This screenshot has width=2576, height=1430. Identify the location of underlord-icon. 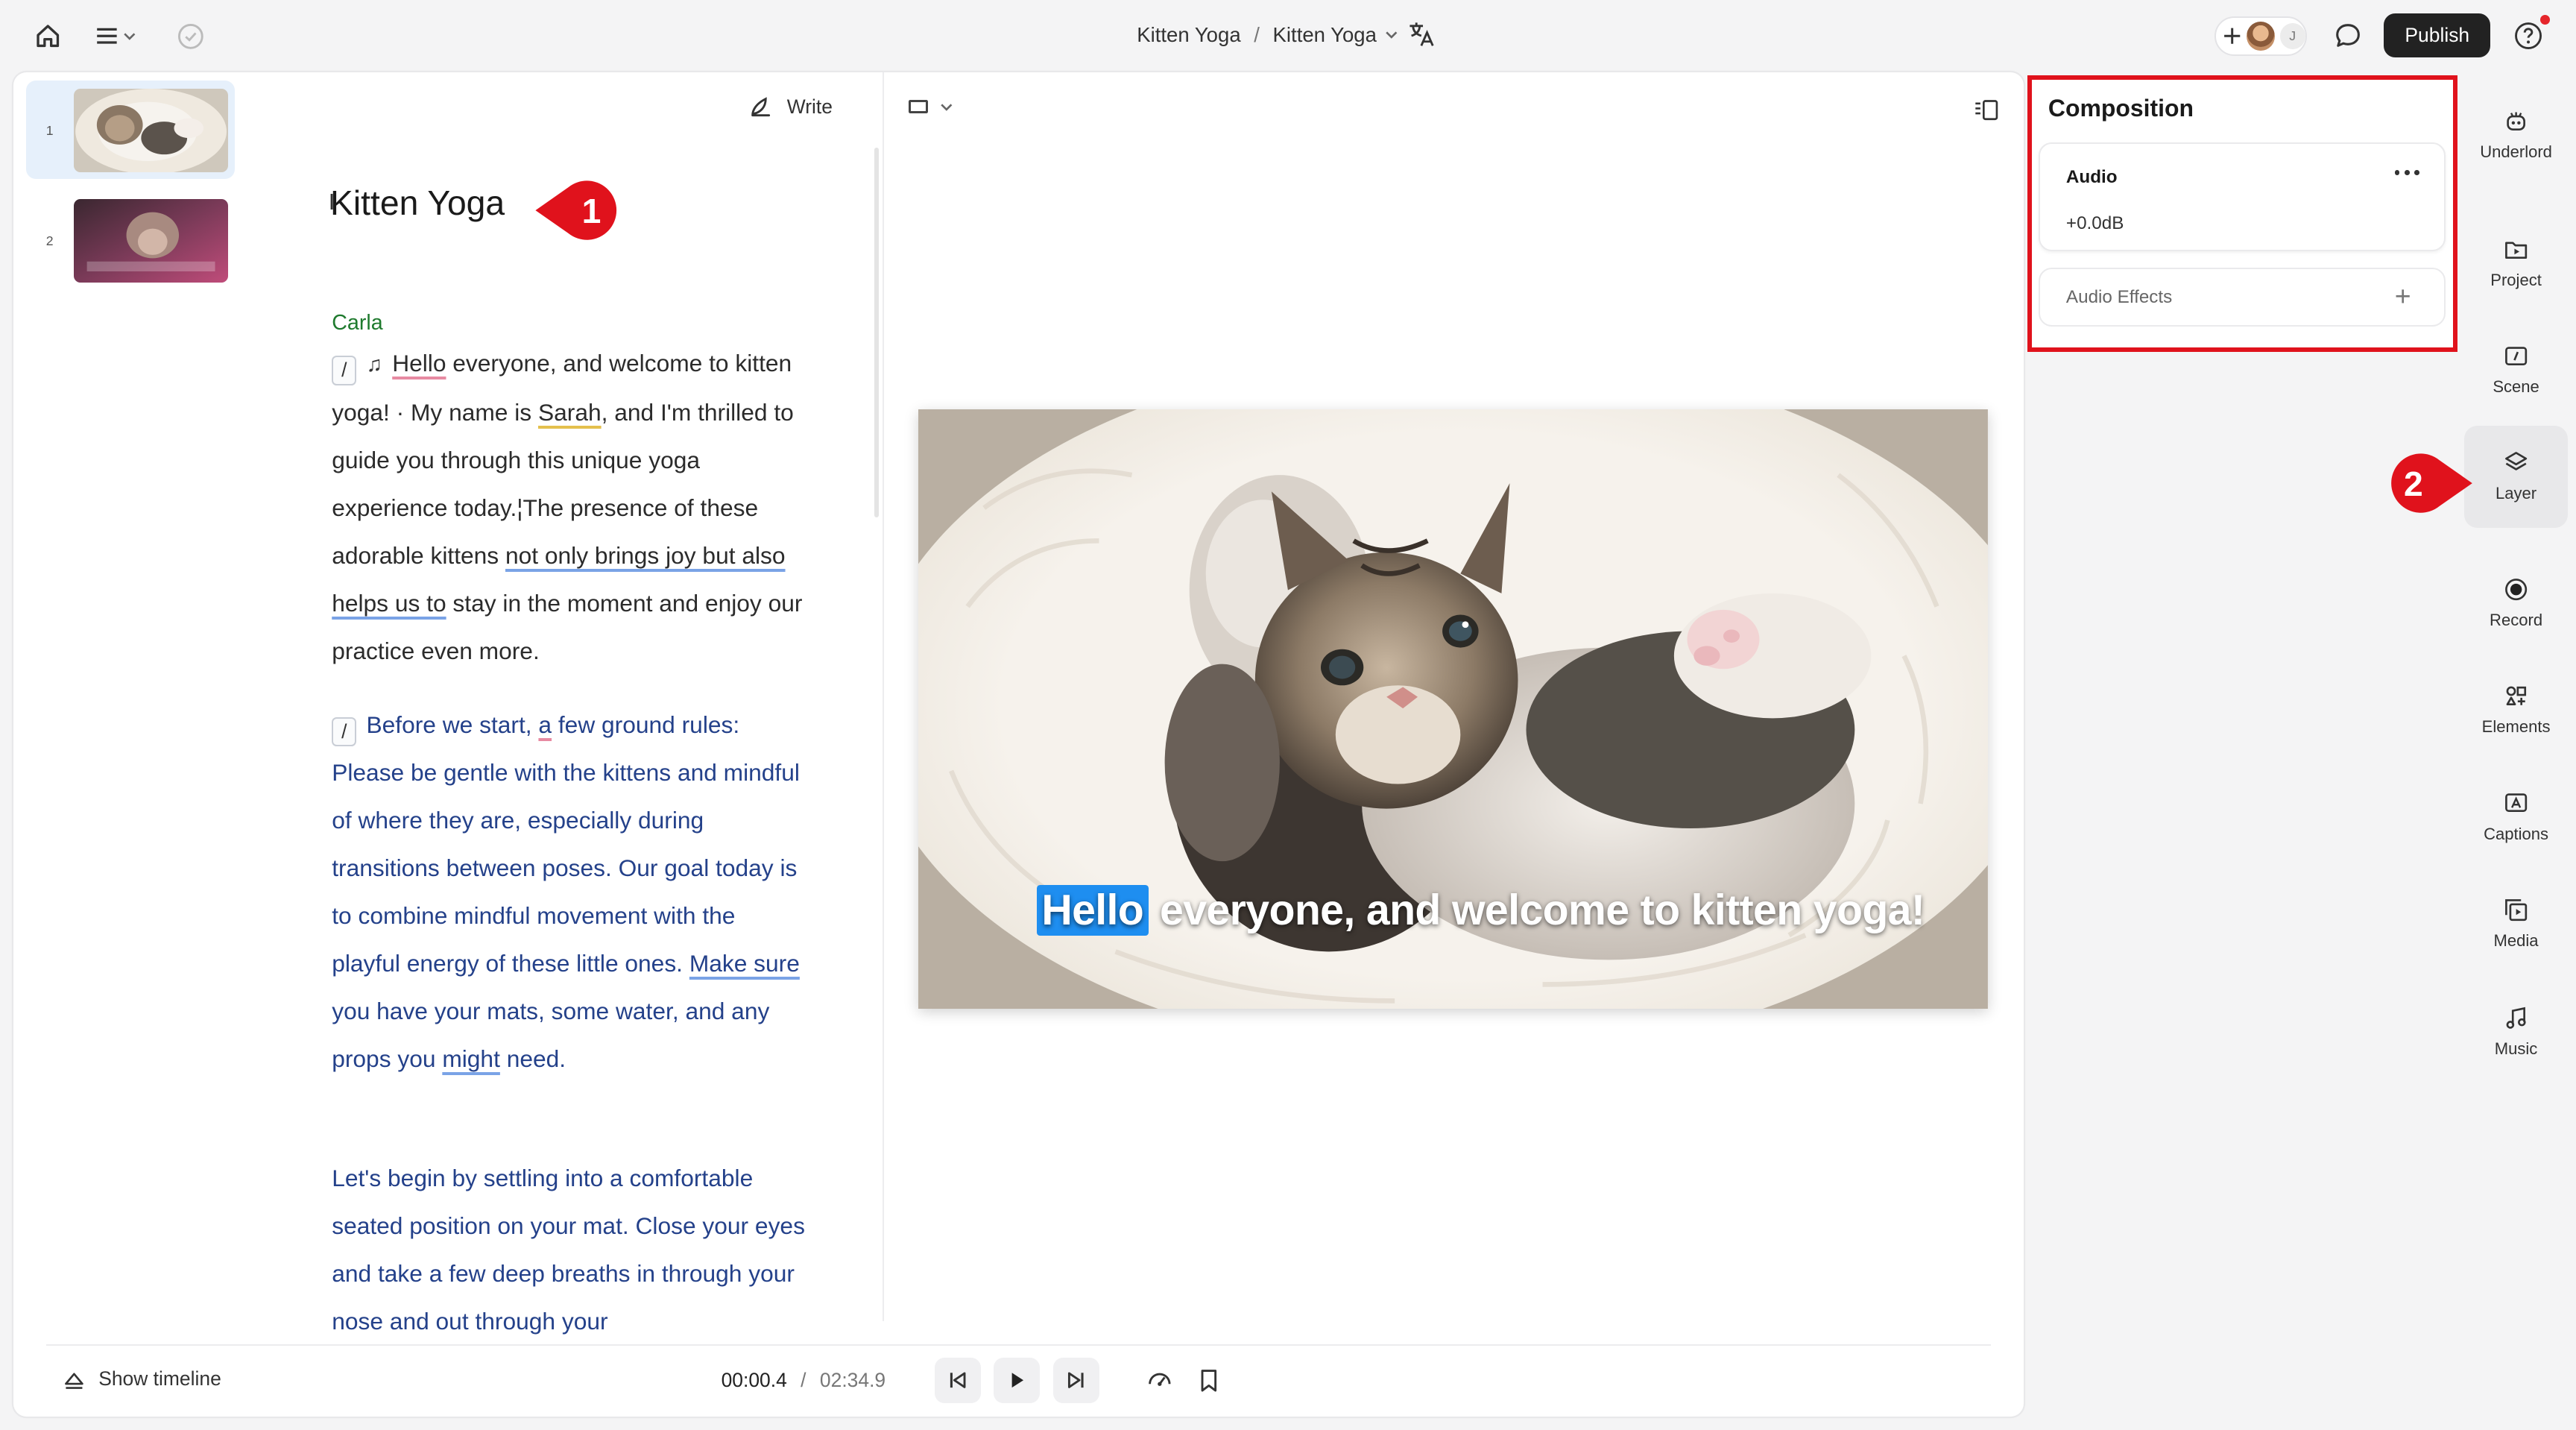
(2516, 121).